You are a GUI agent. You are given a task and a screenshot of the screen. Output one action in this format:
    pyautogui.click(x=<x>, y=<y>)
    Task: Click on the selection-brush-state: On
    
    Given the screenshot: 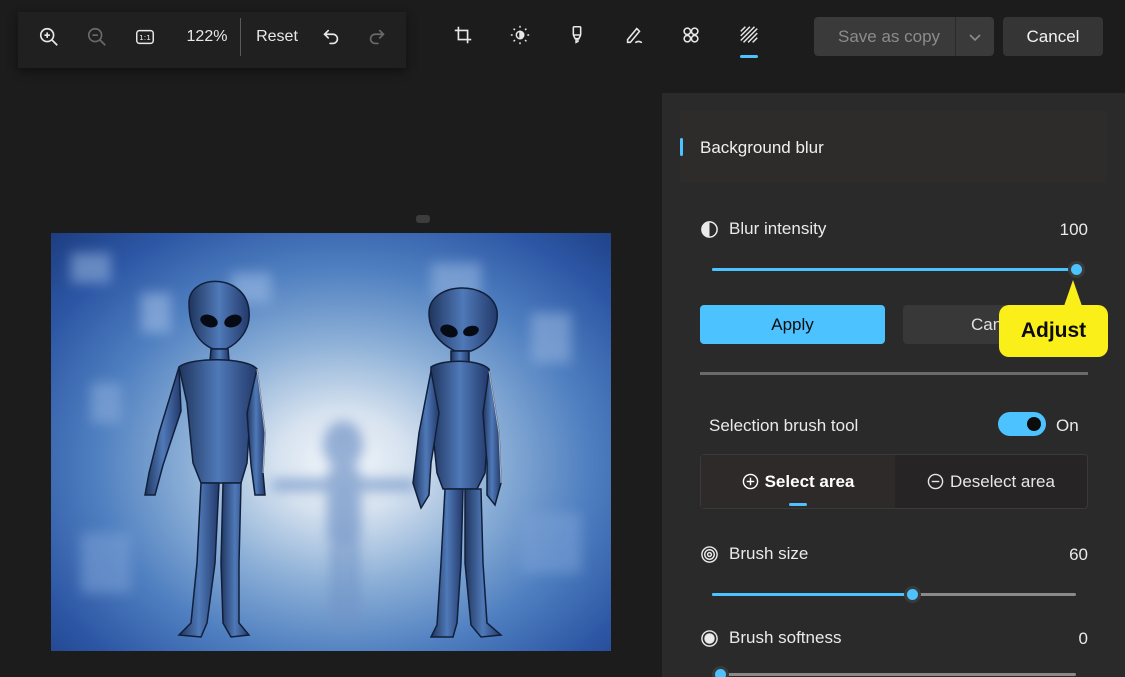 What is the action you would take?
    pyautogui.click(x=1067, y=425)
    